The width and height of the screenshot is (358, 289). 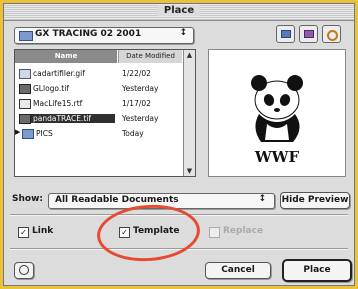 What do you see at coordinates (66, 56) in the screenshot?
I see `name-column-header: Name` at bounding box center [66, 56].